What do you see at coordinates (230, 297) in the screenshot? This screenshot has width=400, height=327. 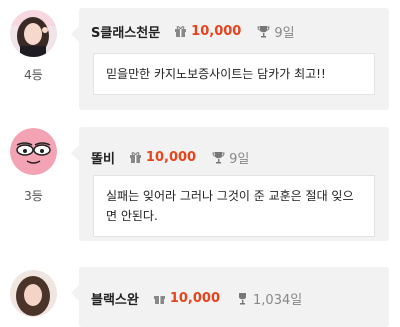 I see `comment-card: 블랙스완 10,000 1,034일` at bounding box center [230, 297].